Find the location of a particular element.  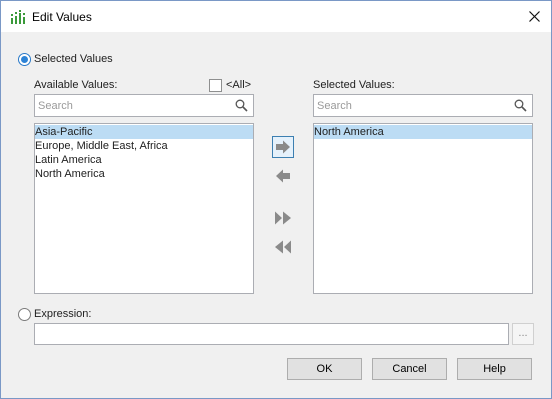

remove-selected-button is located at coordinates (283, 176).